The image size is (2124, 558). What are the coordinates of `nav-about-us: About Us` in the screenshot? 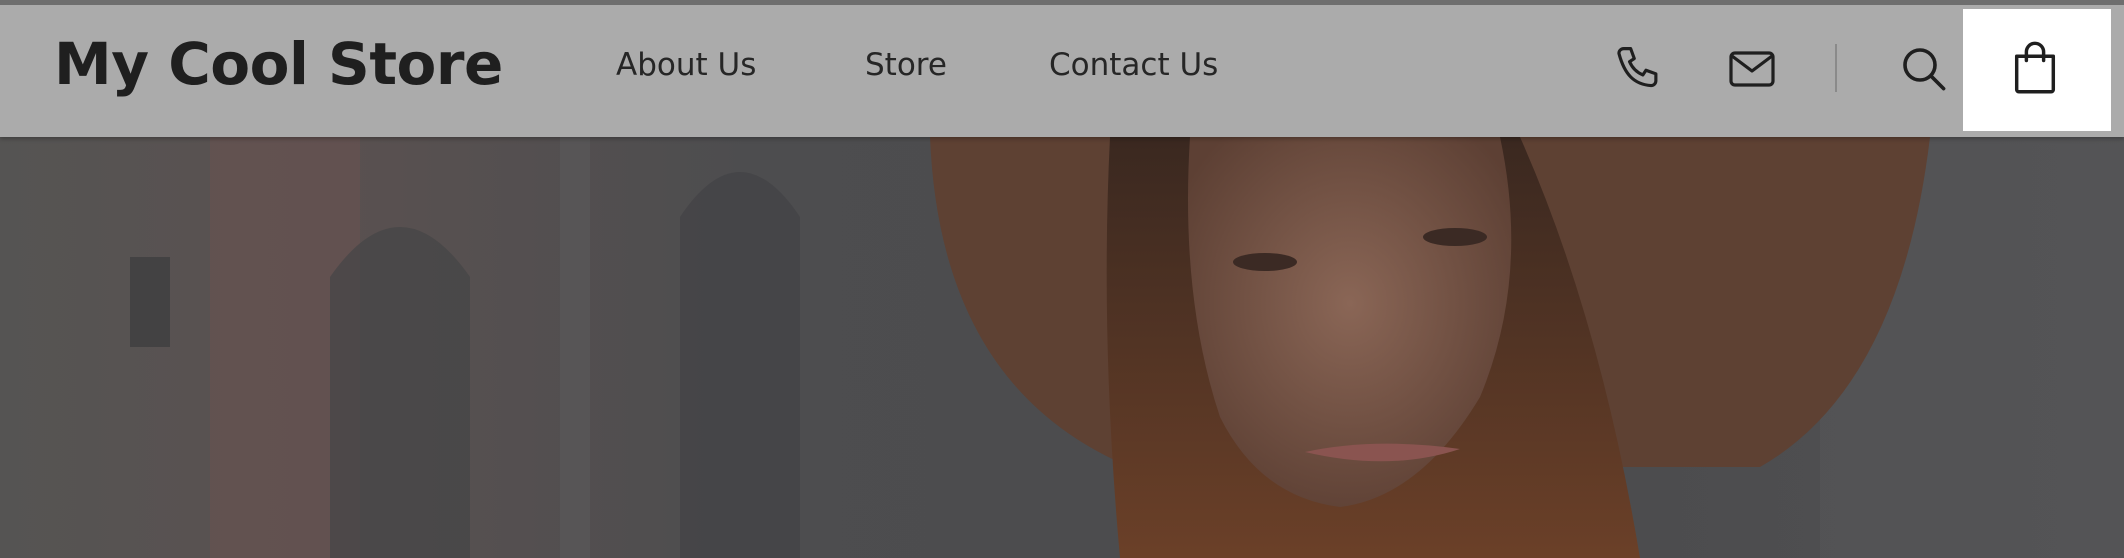 It's located at (686, 65).